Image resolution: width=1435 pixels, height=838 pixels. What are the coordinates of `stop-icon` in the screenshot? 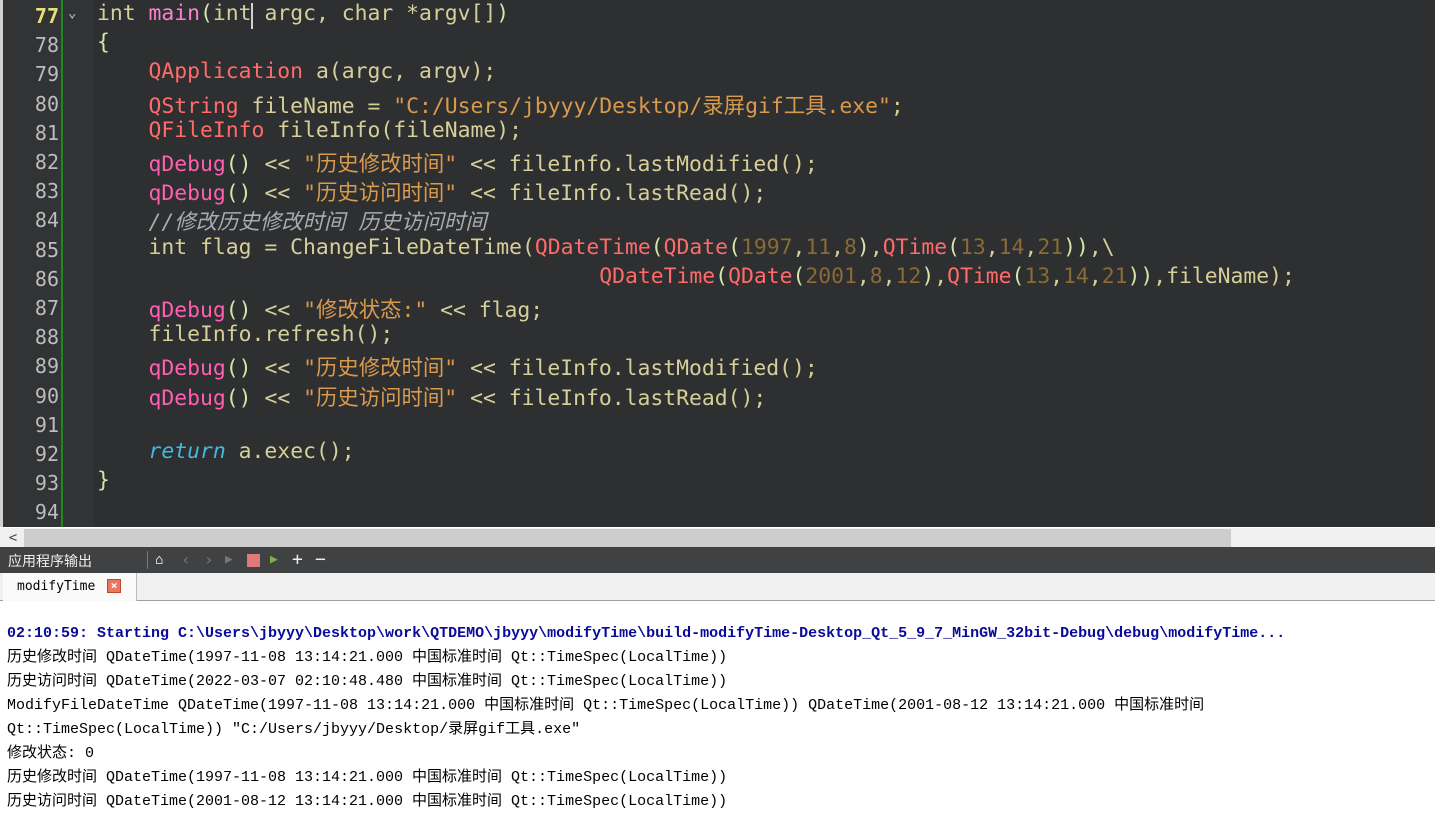 It's located at (253, 560).